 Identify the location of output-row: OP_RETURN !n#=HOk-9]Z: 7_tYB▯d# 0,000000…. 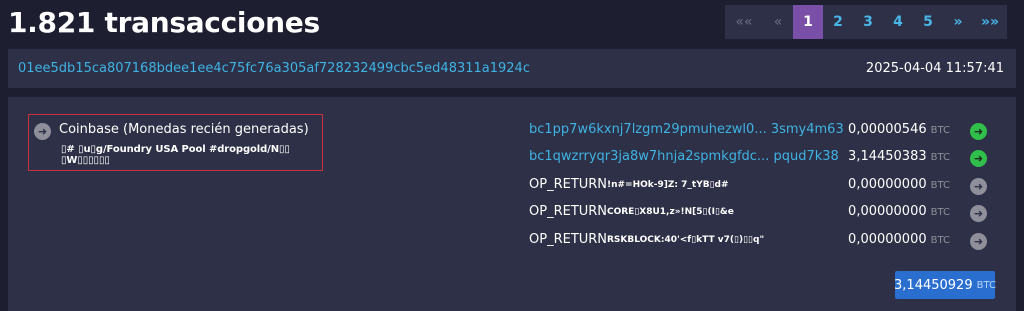
(762, 186).